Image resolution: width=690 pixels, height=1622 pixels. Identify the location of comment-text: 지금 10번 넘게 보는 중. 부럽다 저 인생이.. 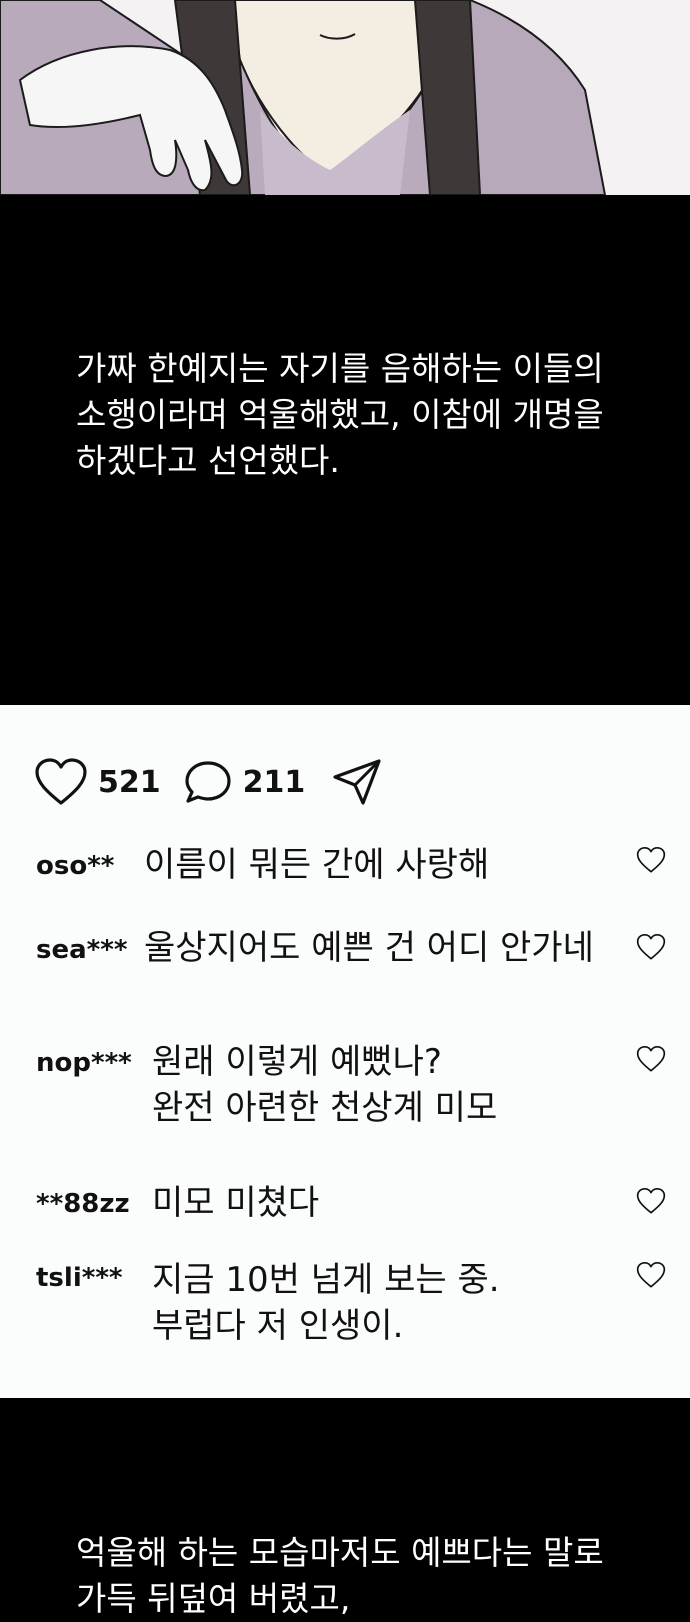
(326, 1303).